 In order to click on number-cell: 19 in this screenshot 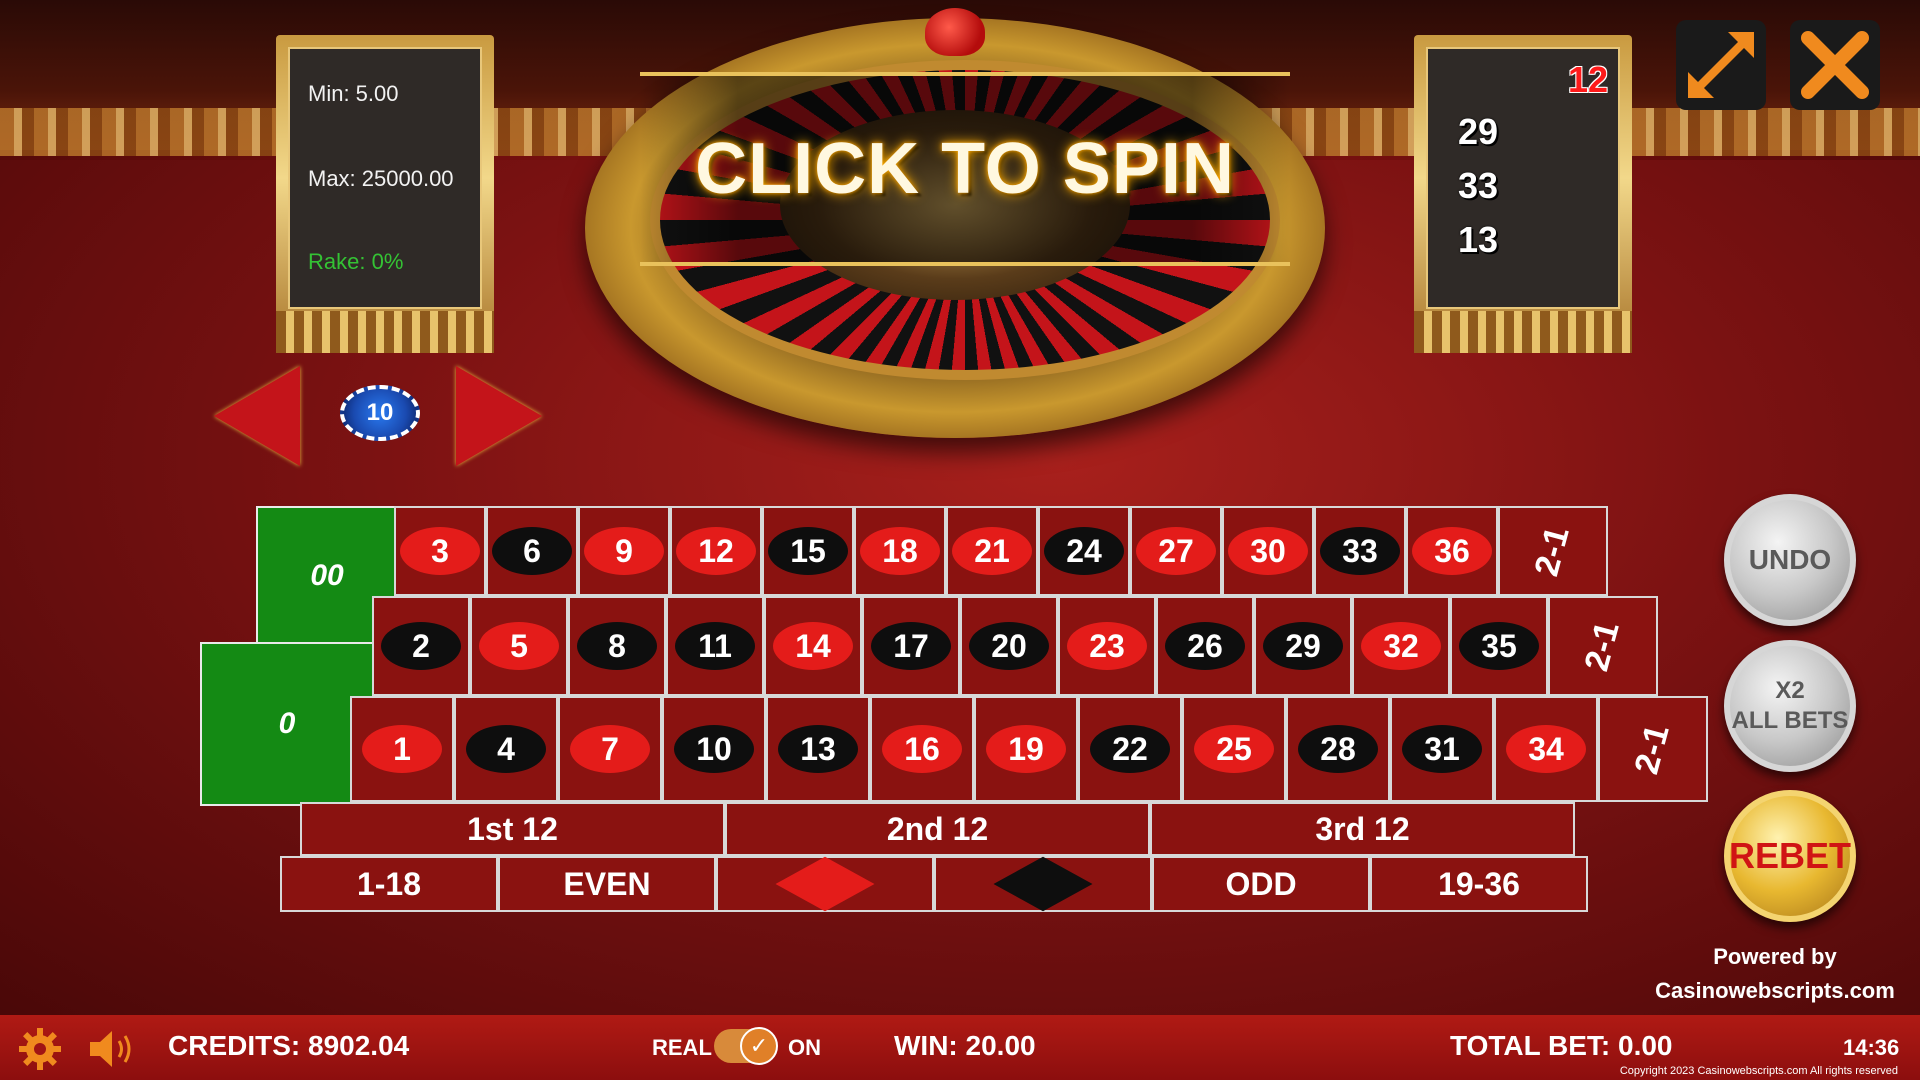, I will do `click(1026, 749)`.